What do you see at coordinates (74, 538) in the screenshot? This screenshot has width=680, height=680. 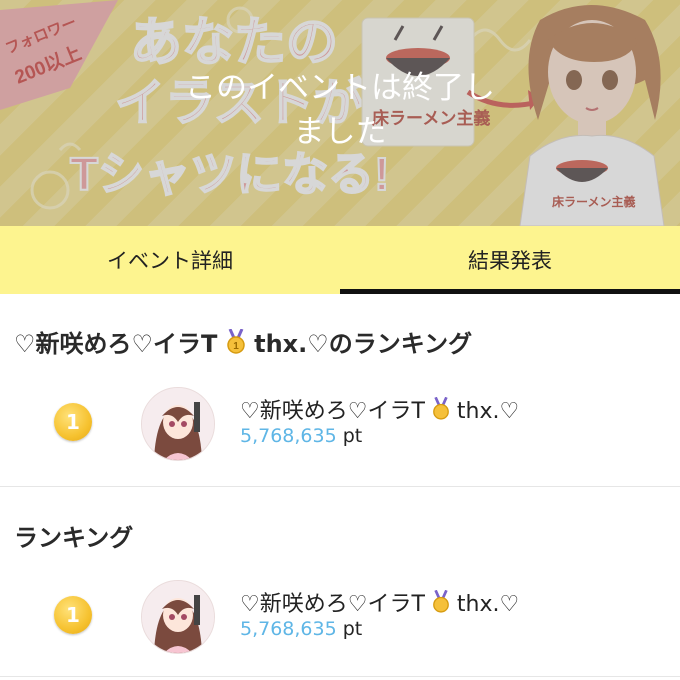 I see `ranking-title: ランキング` at bounding box center [74, 538].